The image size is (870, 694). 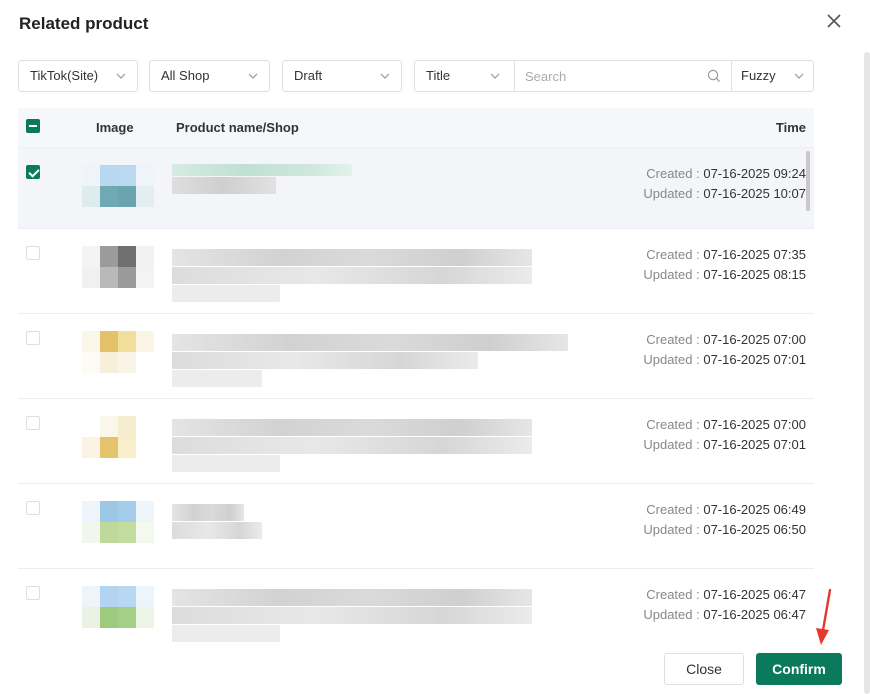 I want to click on dialog-title: Related product, so click(x=84, y=23).